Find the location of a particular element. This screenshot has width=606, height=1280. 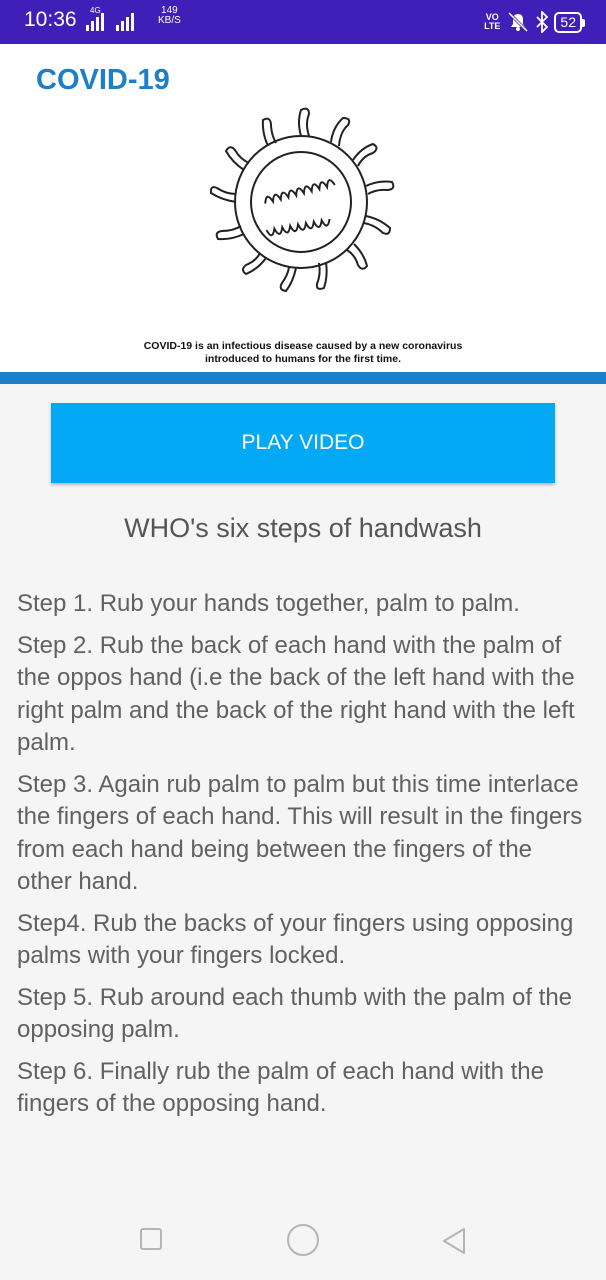

status-right-icons: VO LTE 52 is located at coordinates (534, 22).